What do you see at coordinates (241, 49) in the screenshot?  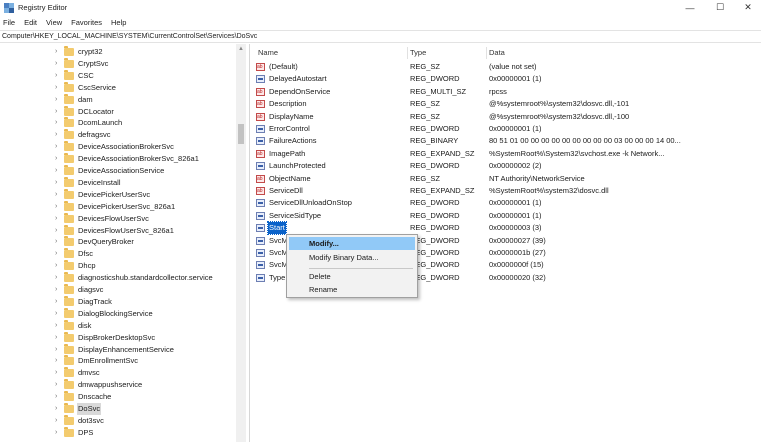 I see `scroll-up-arrow-icon: ▲` at bounding box center [241, 49].